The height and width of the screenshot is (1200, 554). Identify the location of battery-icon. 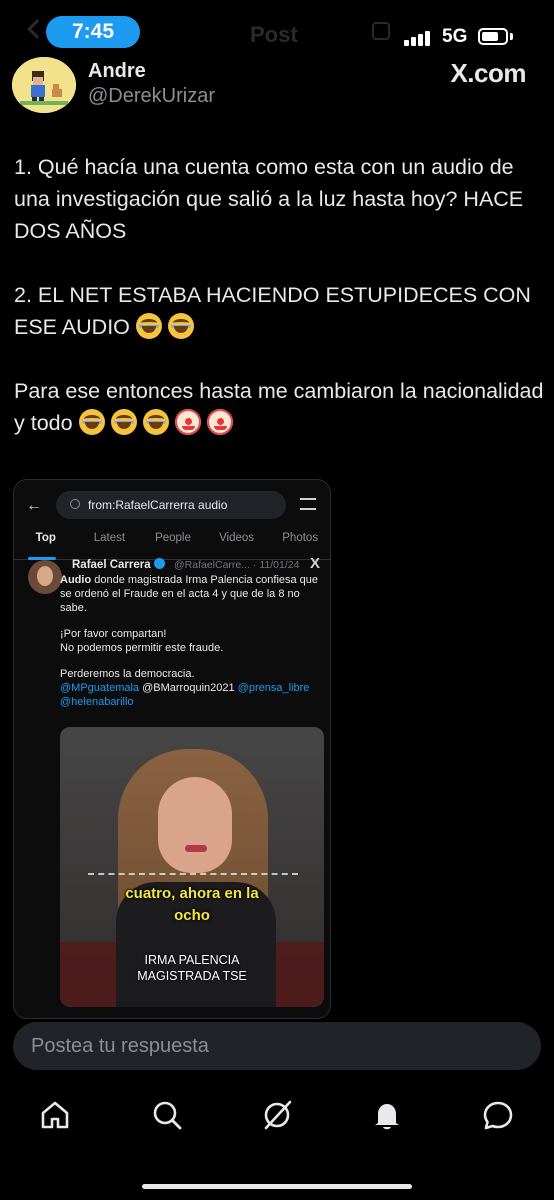
(493, 36).